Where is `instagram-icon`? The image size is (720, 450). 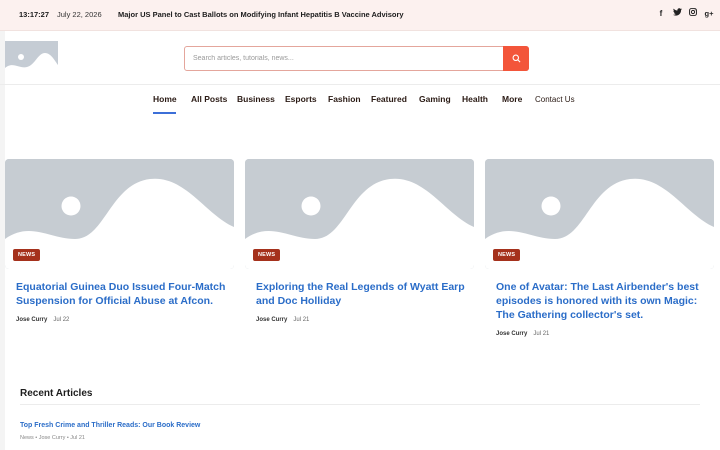
instagram-icon is located at coordinates (693, 14).